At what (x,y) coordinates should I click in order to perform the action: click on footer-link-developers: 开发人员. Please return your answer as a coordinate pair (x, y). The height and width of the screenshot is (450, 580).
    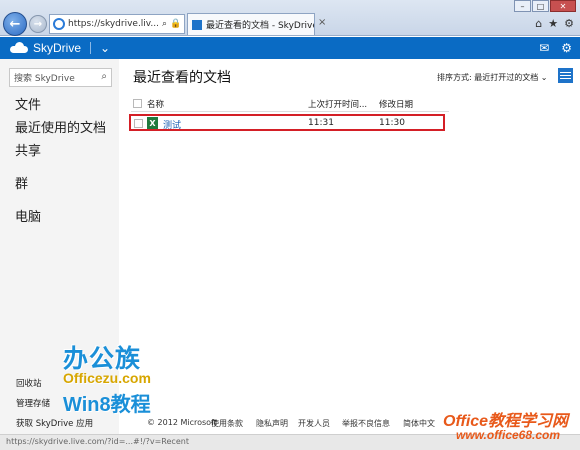
    Looking at the image, I should click on (314, 423).